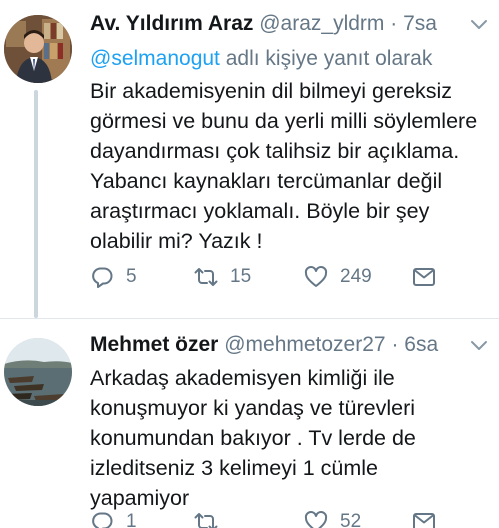 Image resolution: width=499 pixels, height=528 pixels. What do you see at coordinates (326, 58) in the screenshot?
I see `reply-context-text: adlı kişiye yanıt olarak` at bounding box center [326, 58].